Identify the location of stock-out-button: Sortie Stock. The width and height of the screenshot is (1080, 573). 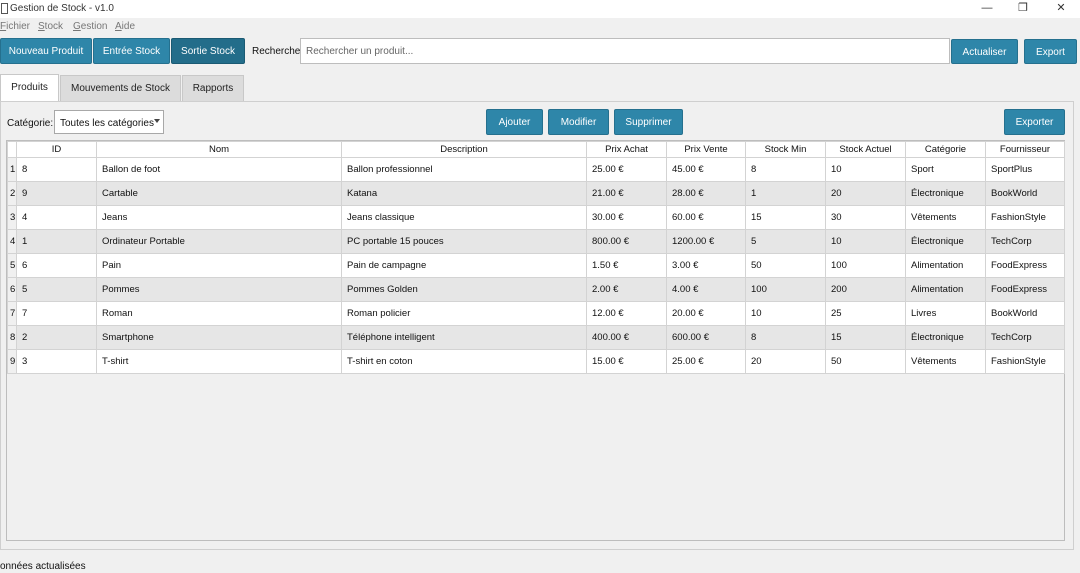
(208, 51).